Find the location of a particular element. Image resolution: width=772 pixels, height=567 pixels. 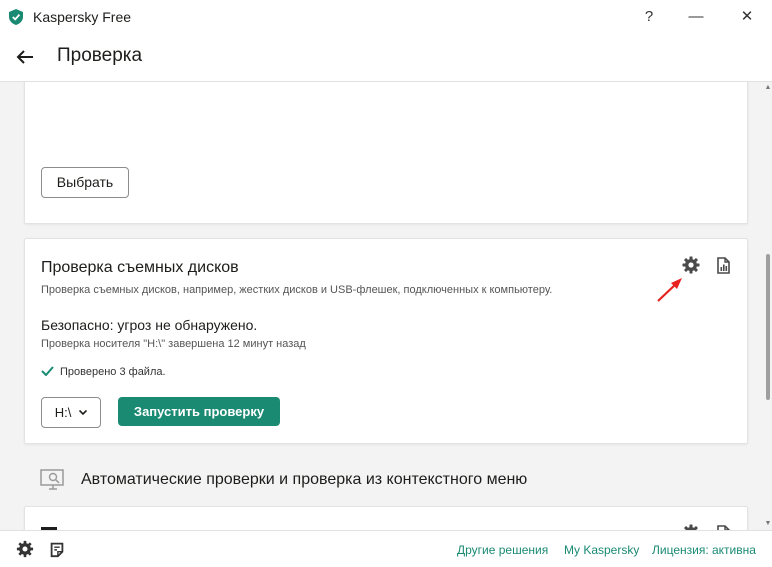

scan-status: Безопасно: угроз не обнаружено. is located at coordinates (149, 325).